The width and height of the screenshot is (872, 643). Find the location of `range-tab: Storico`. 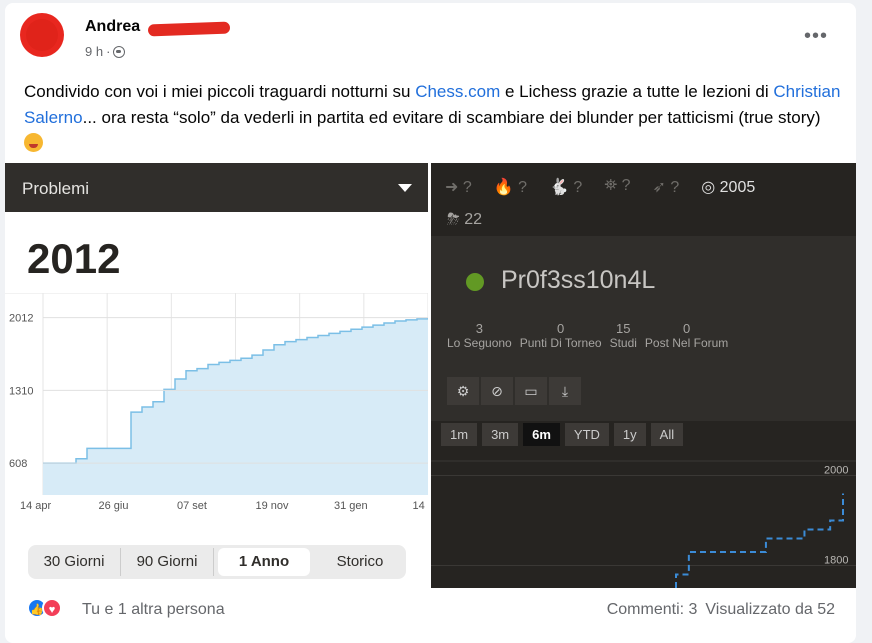

range-tab: Storico is located at coordinates (360, 562).